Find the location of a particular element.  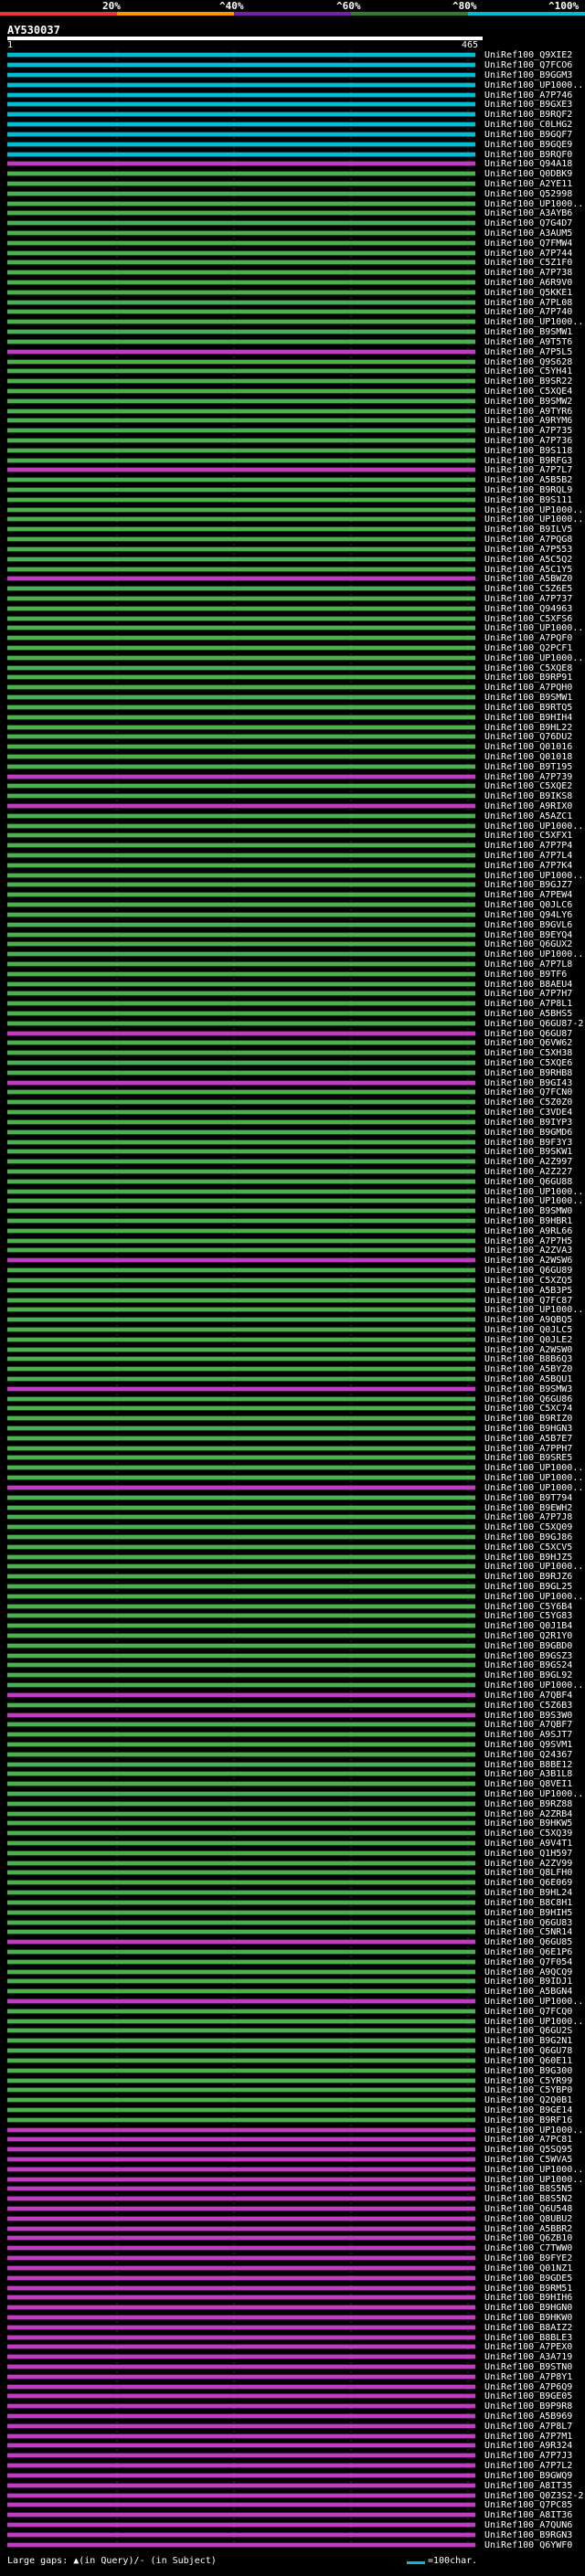

hit-label: UniRef100_A5BYZ0 is located at coordinates (528, 1369).